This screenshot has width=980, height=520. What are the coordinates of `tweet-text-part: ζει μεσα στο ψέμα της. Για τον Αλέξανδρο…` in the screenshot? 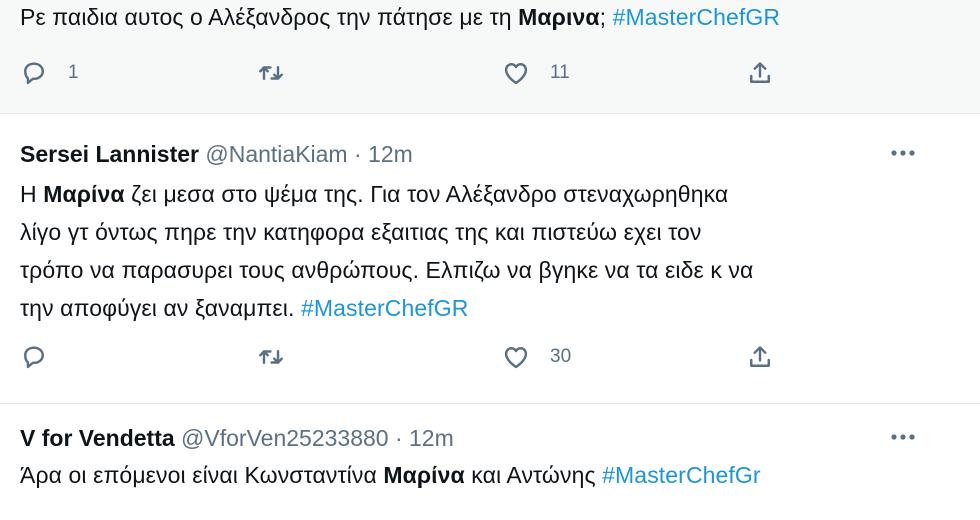 It's located at (426, 194).